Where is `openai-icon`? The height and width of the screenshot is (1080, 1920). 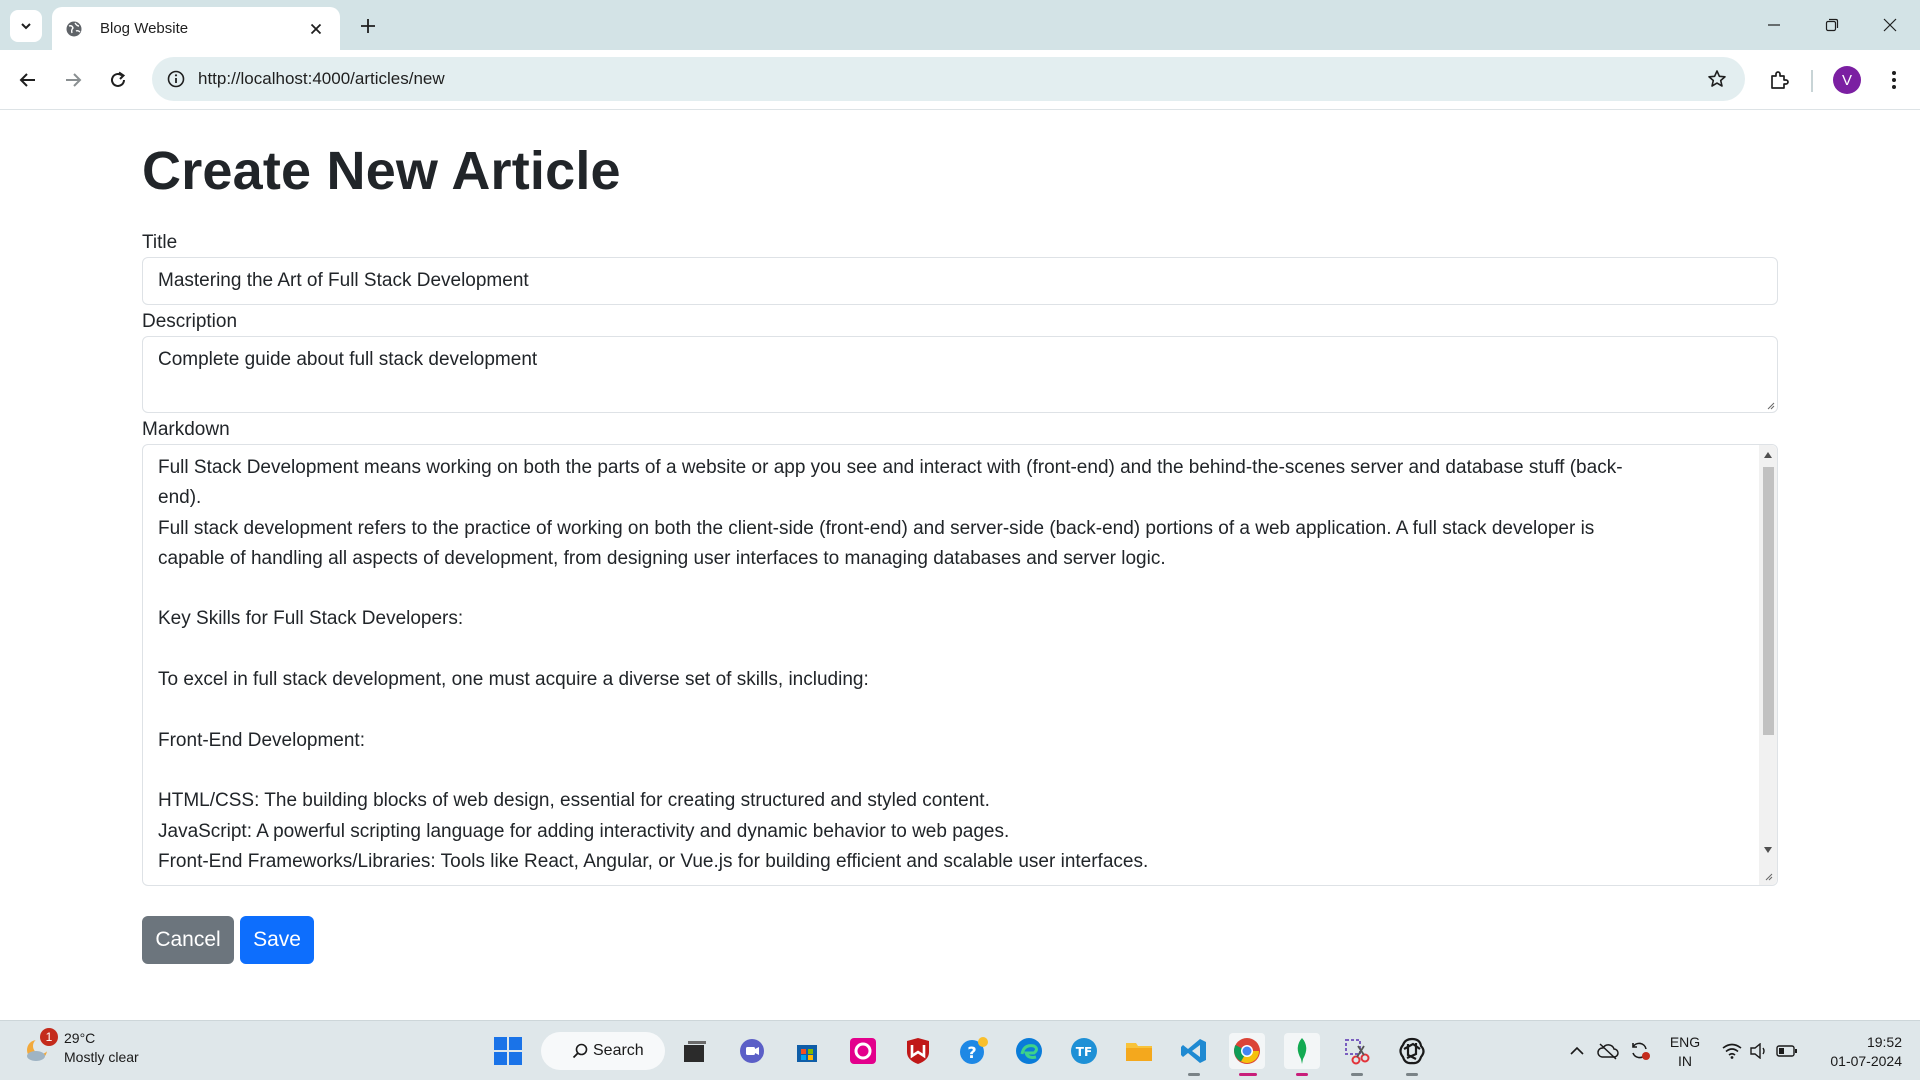
openai-icon is located at coordinates (1412, 1051).